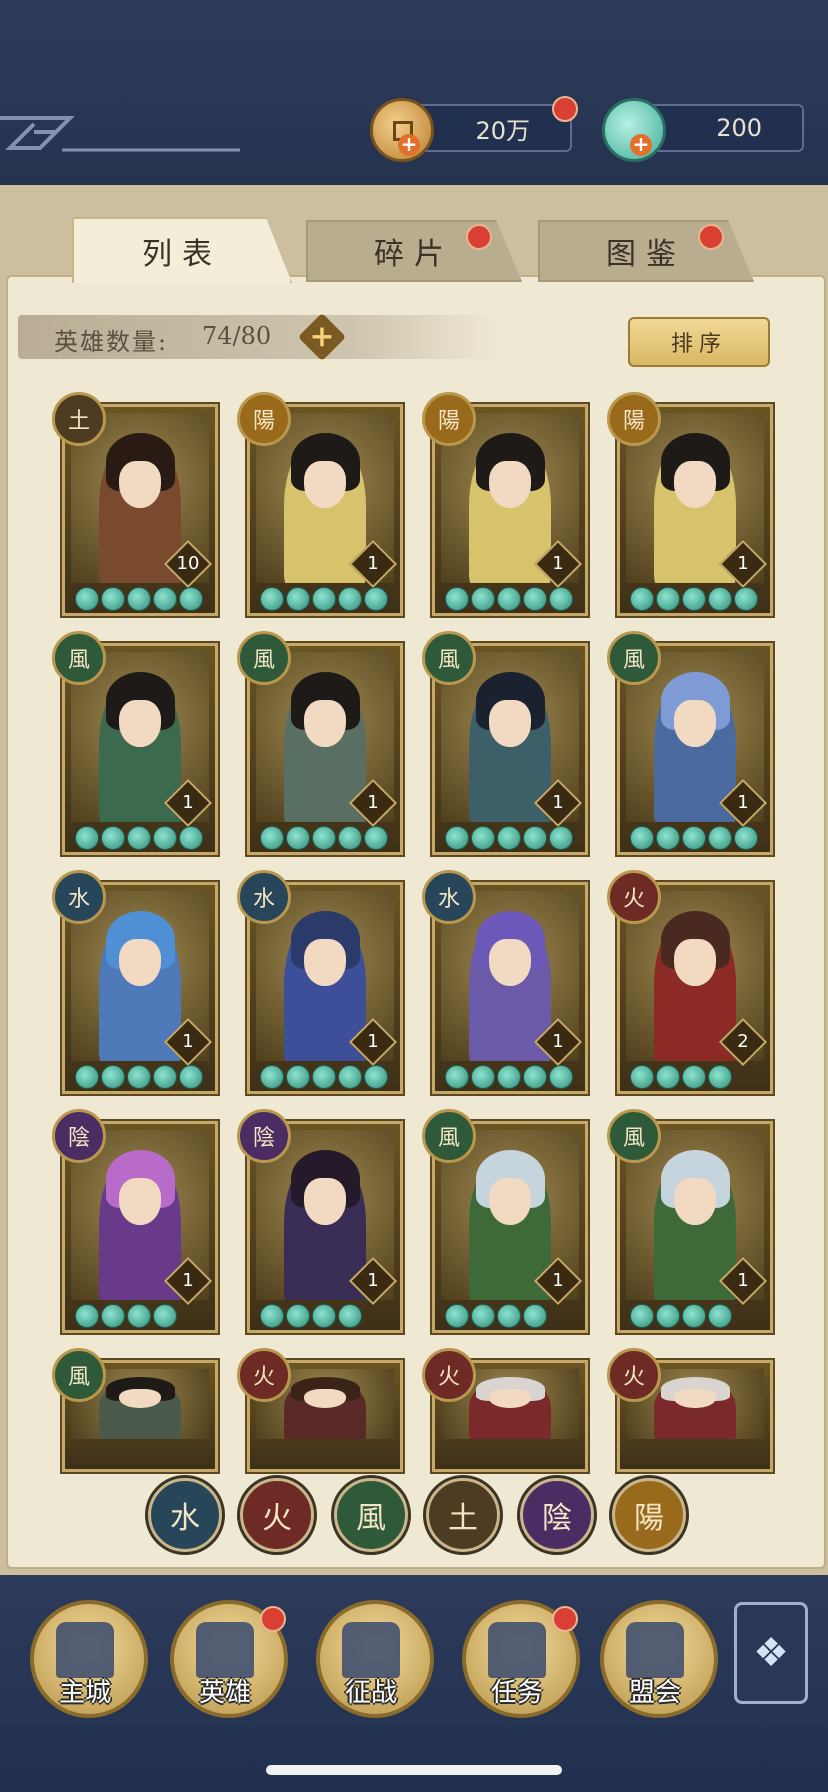 The image size is (828, 1792). What do you see at coordinates (641, 145) in the screenshot?
I see `add-shell-icon: +` at bounding box center [641, 145].